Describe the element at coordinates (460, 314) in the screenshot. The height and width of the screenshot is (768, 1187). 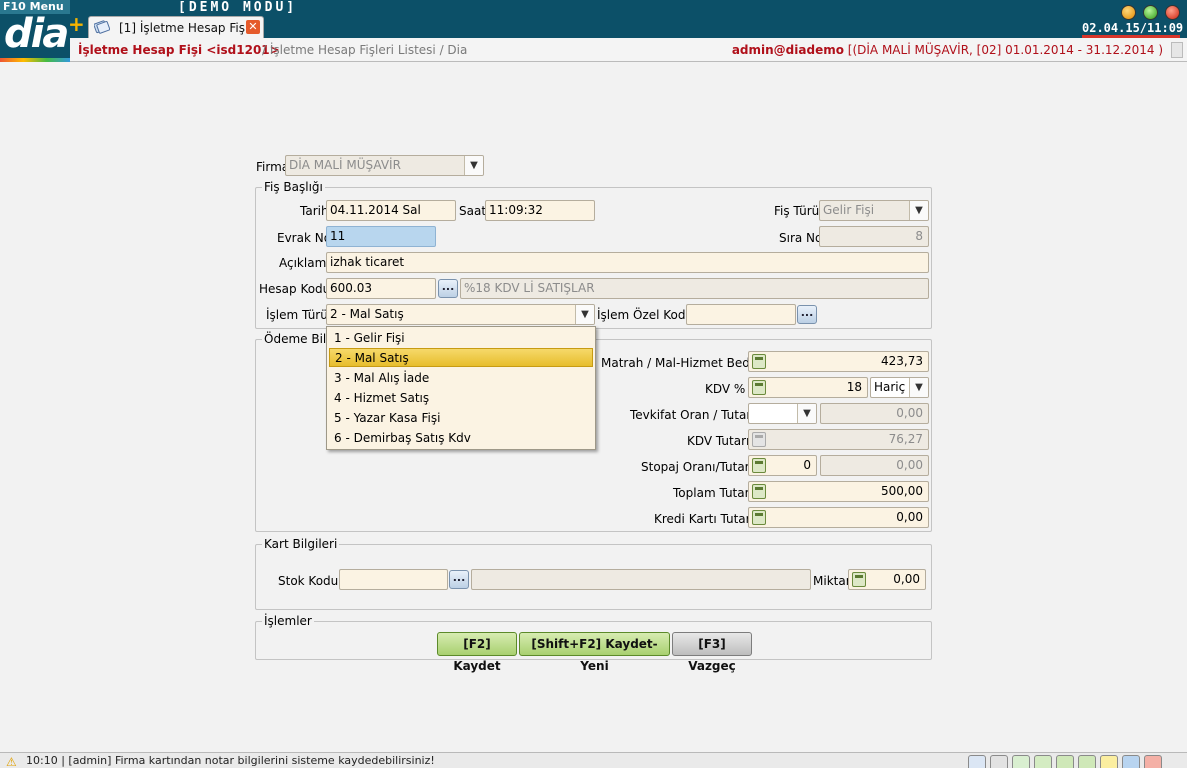
I see `islem-turu-select: 2 - Mal Satış ▼` at that location.